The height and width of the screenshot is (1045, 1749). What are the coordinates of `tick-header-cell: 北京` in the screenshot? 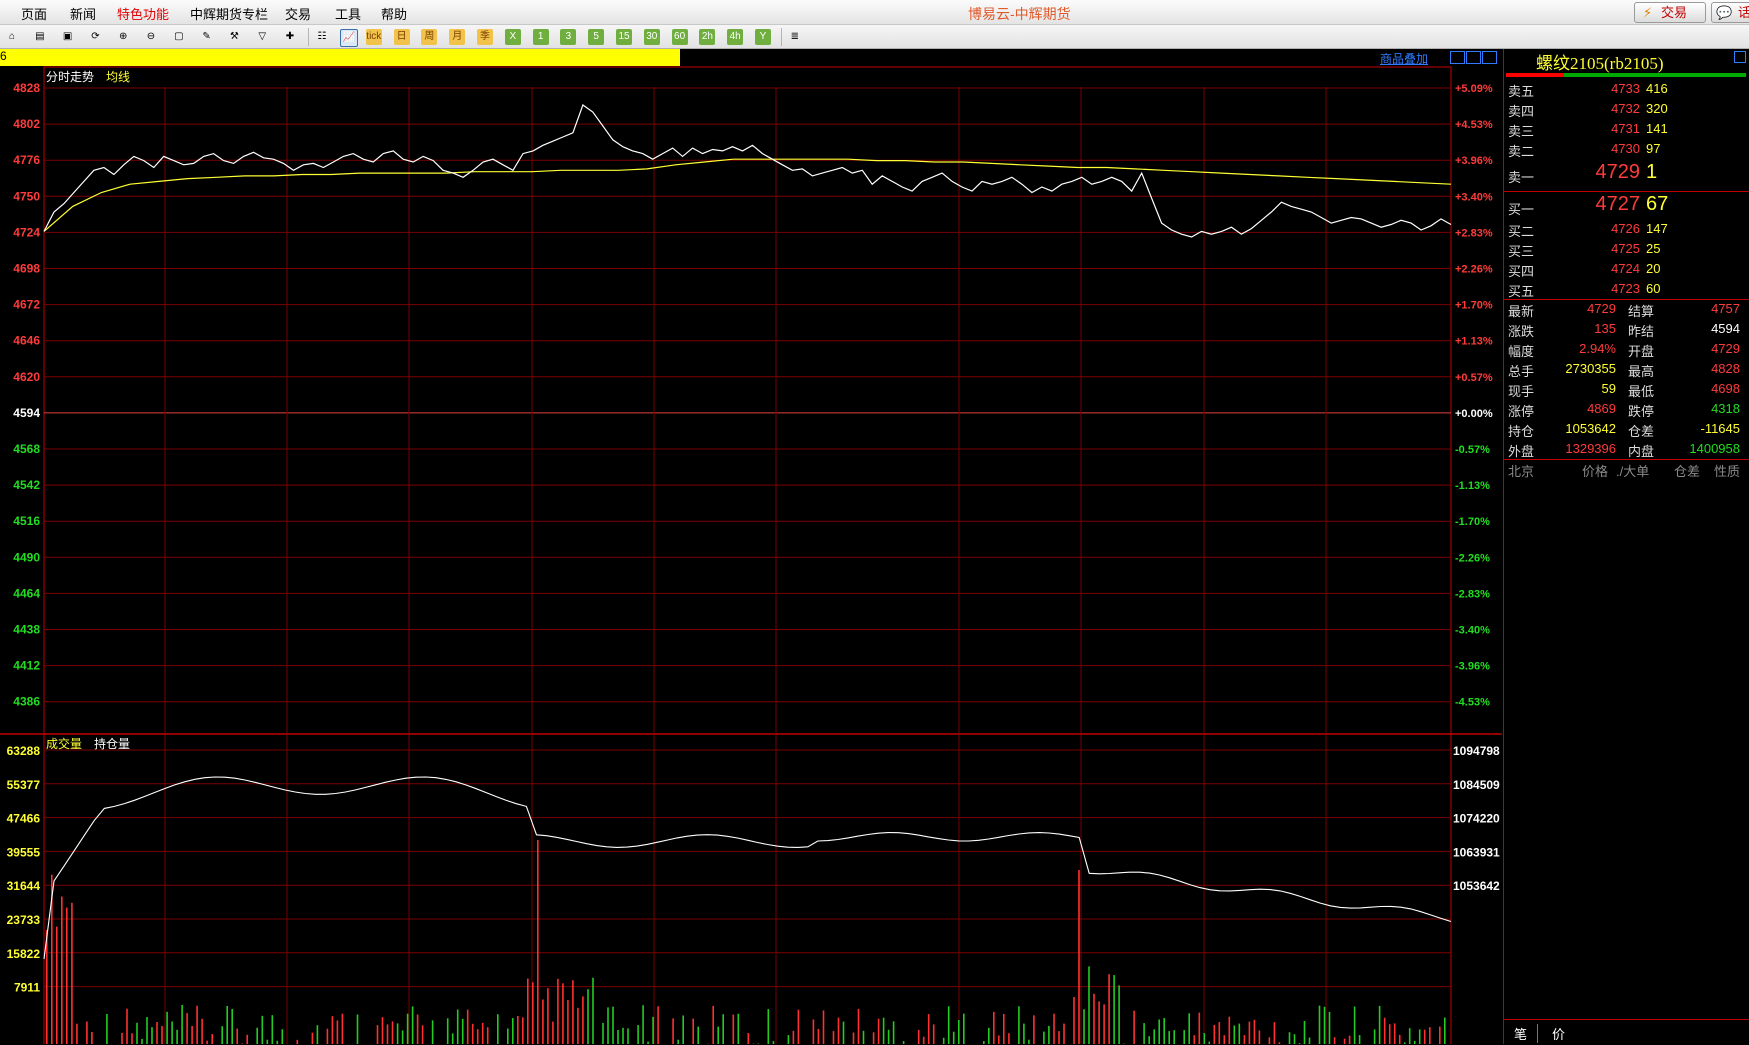 It's located at (1521, 470).